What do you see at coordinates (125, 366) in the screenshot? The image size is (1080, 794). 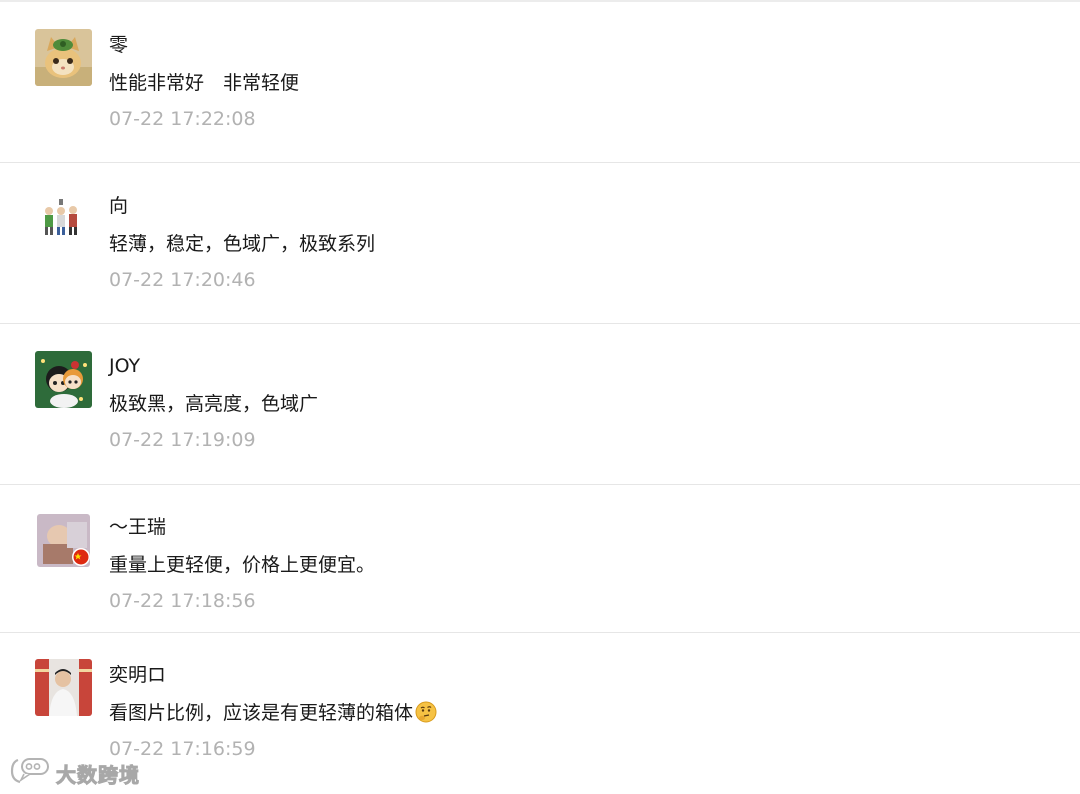 I see `comment-author: JOY` at bounding box center [125, 366].